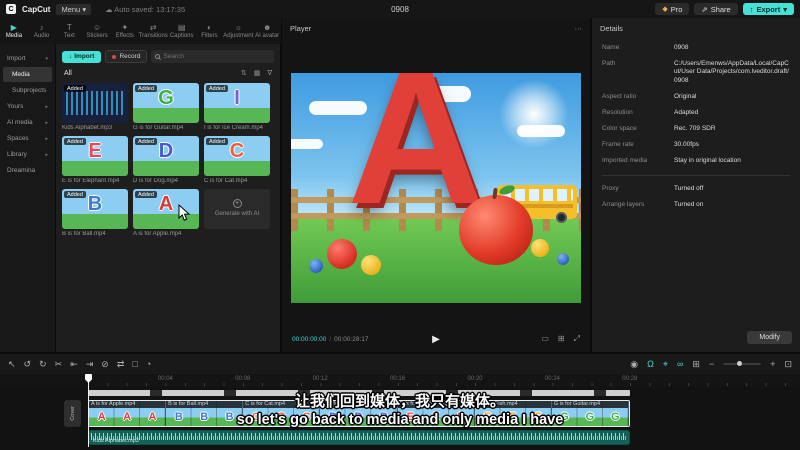  I want to click on import-button: ↓ Import, so click(82, 56).